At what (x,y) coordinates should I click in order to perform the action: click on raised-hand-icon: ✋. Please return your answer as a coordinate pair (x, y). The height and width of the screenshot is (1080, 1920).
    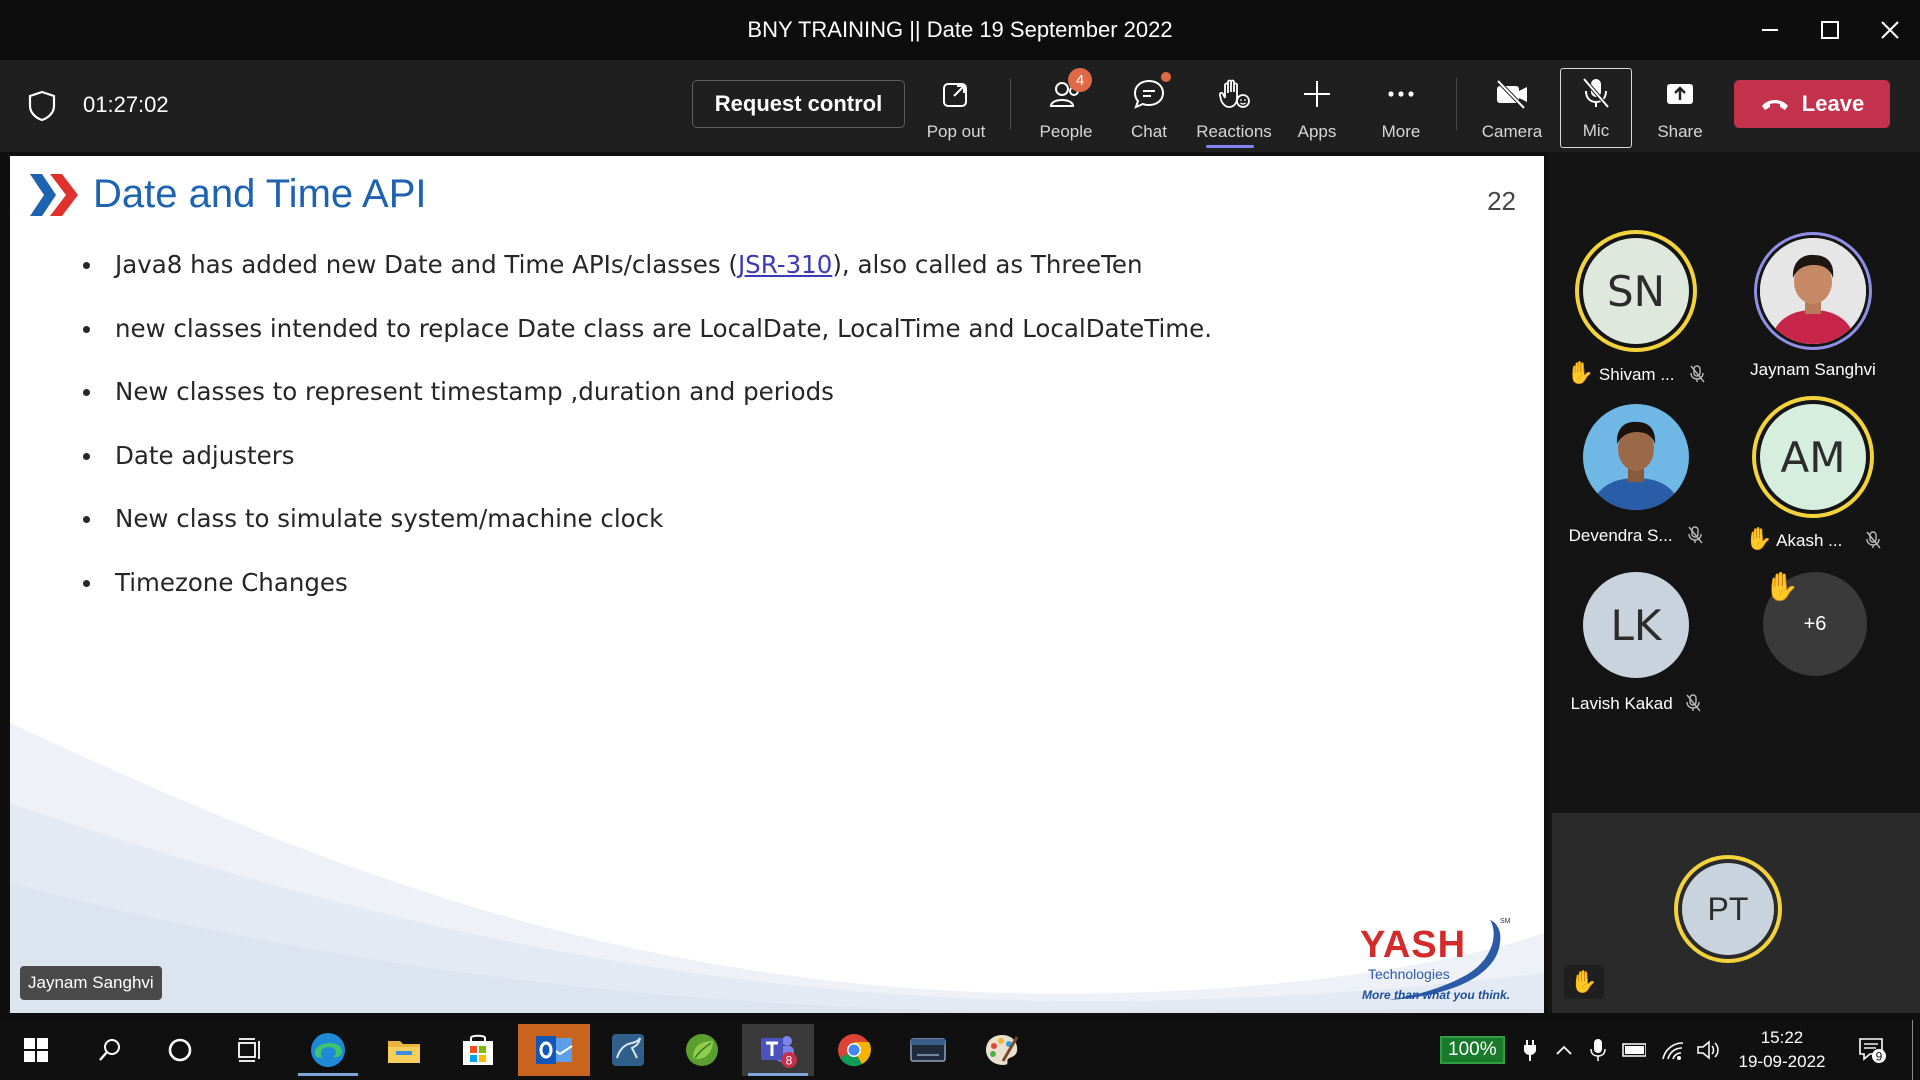
    Looking at the image, I should click on (1584, 982).